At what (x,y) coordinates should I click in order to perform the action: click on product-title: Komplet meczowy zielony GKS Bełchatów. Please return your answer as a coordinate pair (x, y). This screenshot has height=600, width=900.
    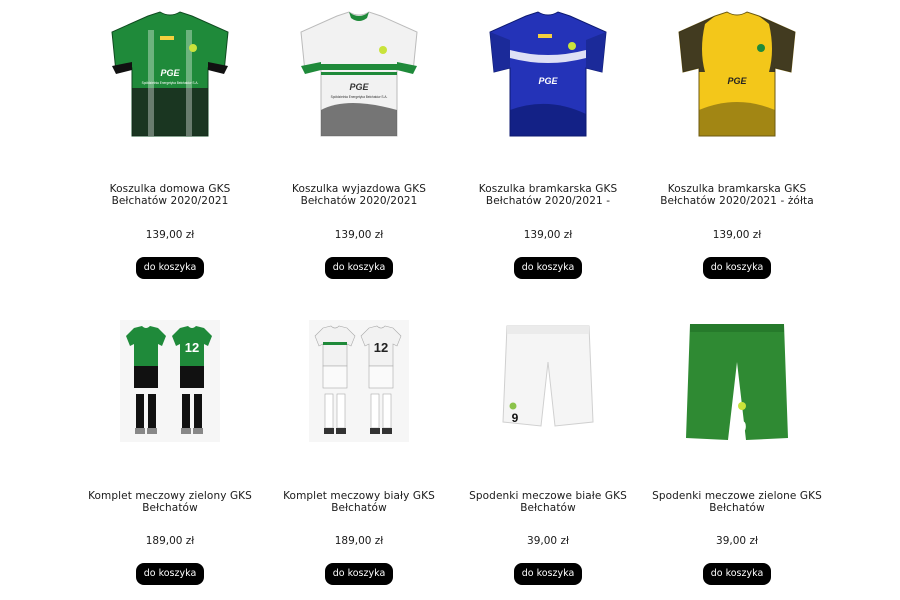
    Looking at the image, I should click on (170, 502).